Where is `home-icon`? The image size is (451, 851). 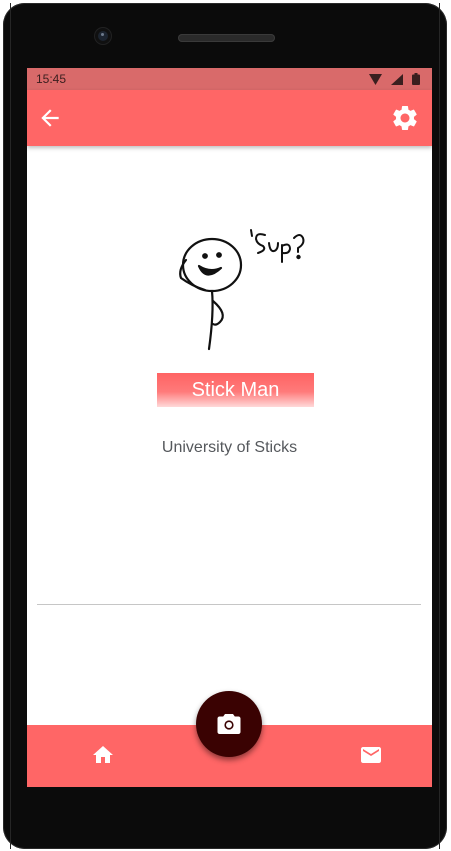
home-icon is located at coordinates (103, 755).